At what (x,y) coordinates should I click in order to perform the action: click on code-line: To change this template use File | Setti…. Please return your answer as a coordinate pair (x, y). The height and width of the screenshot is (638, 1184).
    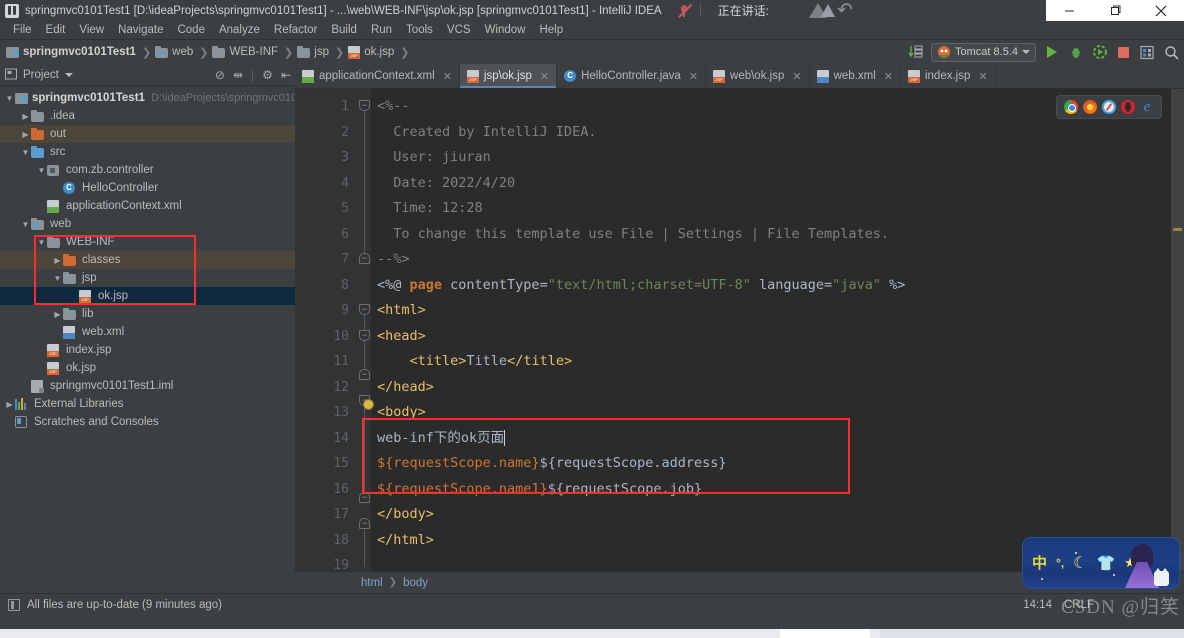
    Looking at the image, I should click on (777, 235).